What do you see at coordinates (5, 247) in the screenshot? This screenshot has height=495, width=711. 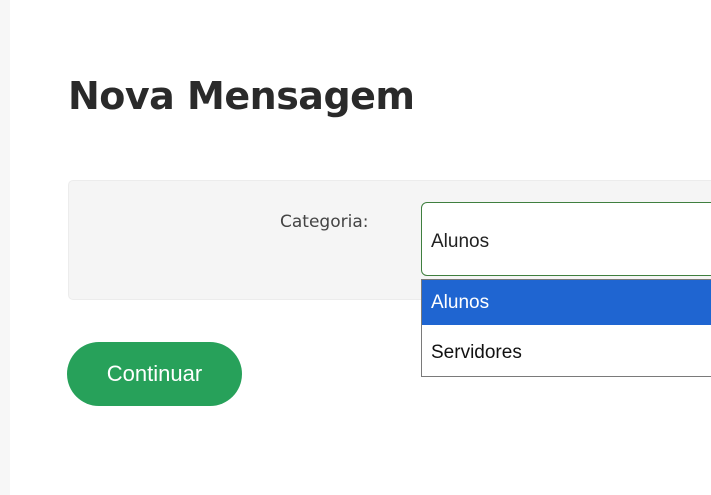 I see `left-gutter` at bounding box center [5, 247].